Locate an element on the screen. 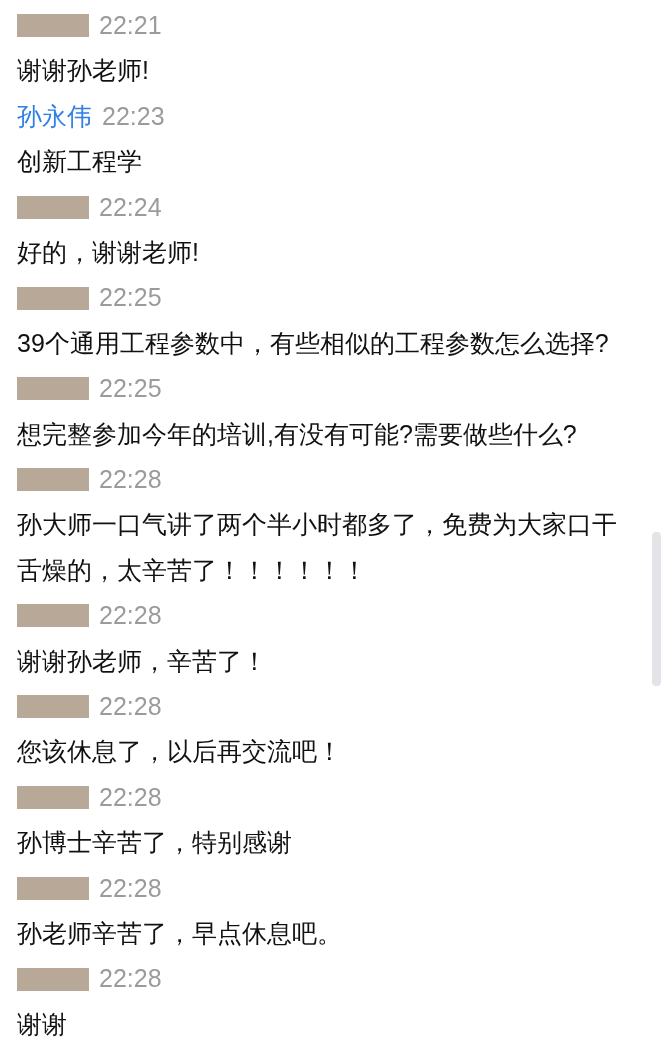  message-text: 孙博士辛苦了，特别感谢 is located at coordinates (155, 843).